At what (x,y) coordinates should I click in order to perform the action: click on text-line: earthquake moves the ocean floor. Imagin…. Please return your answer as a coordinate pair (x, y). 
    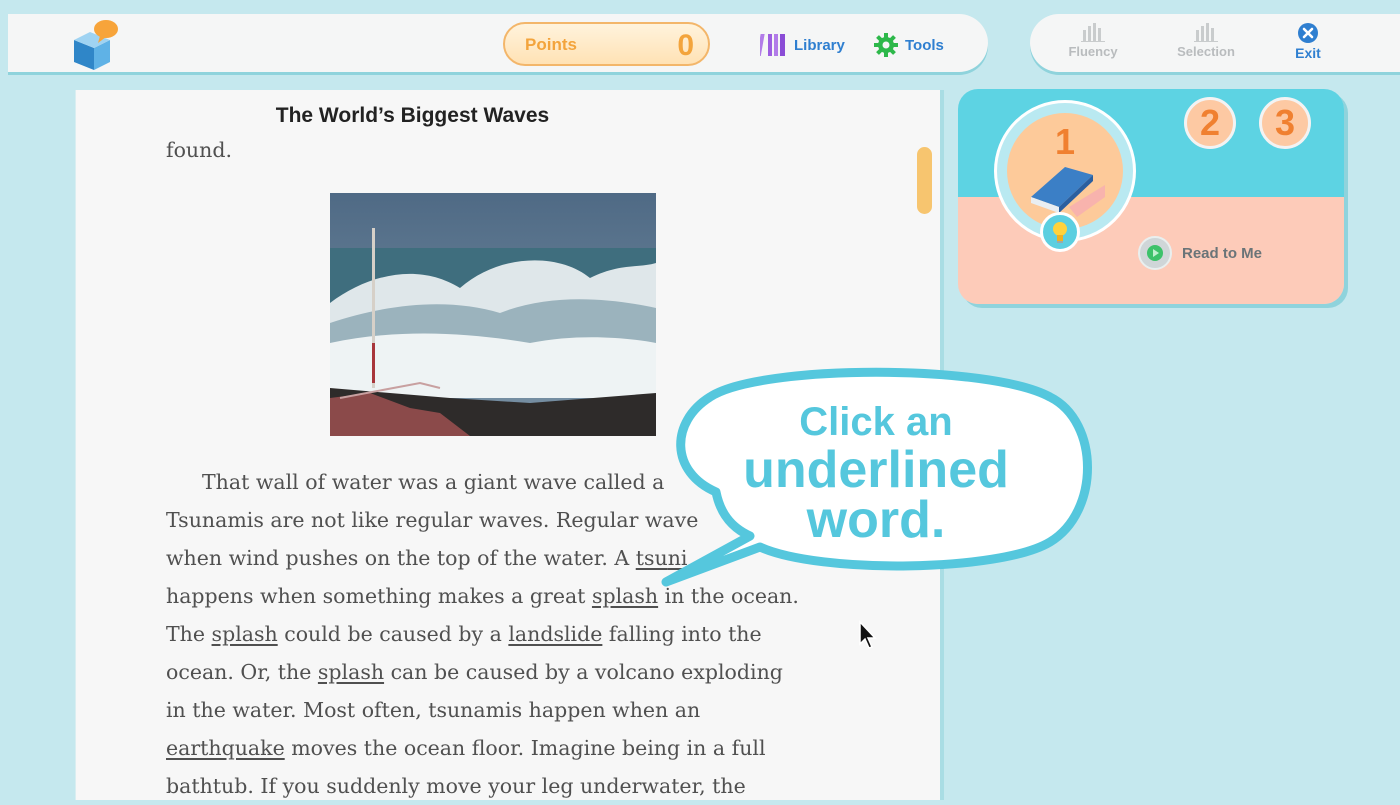
    Looking at the image, I should click on (501, 748).